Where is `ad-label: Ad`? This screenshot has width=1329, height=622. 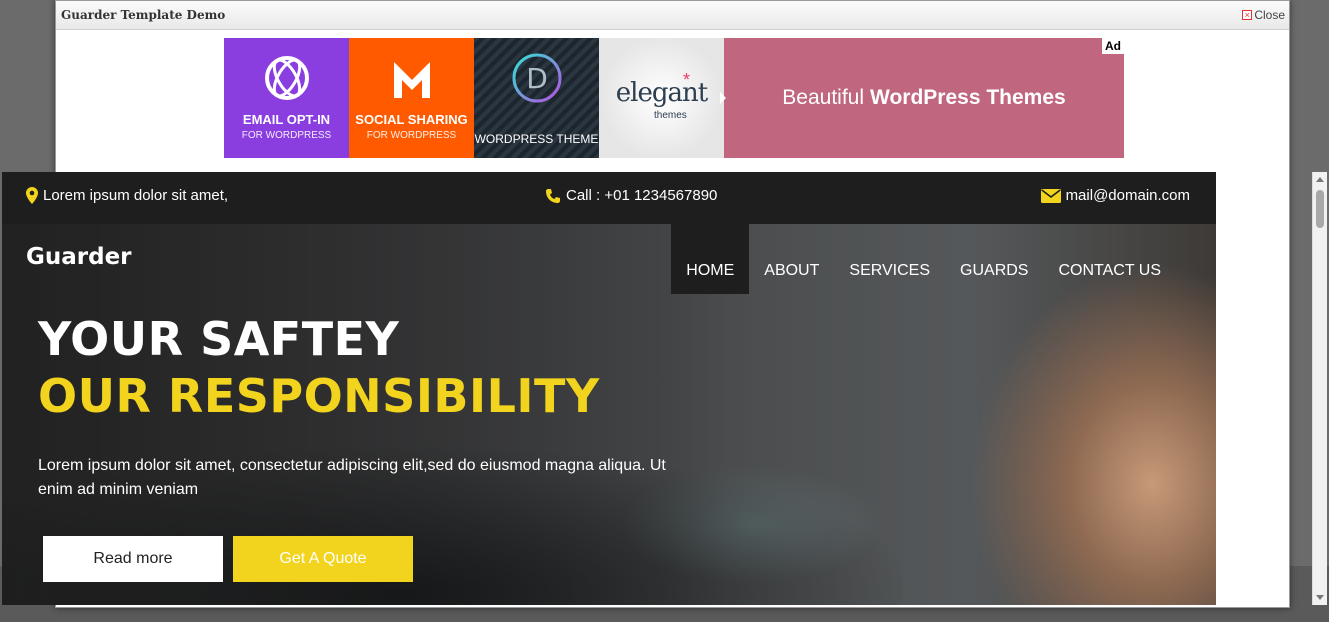 ad-label: Ad is located at coordinates (1113, 46).